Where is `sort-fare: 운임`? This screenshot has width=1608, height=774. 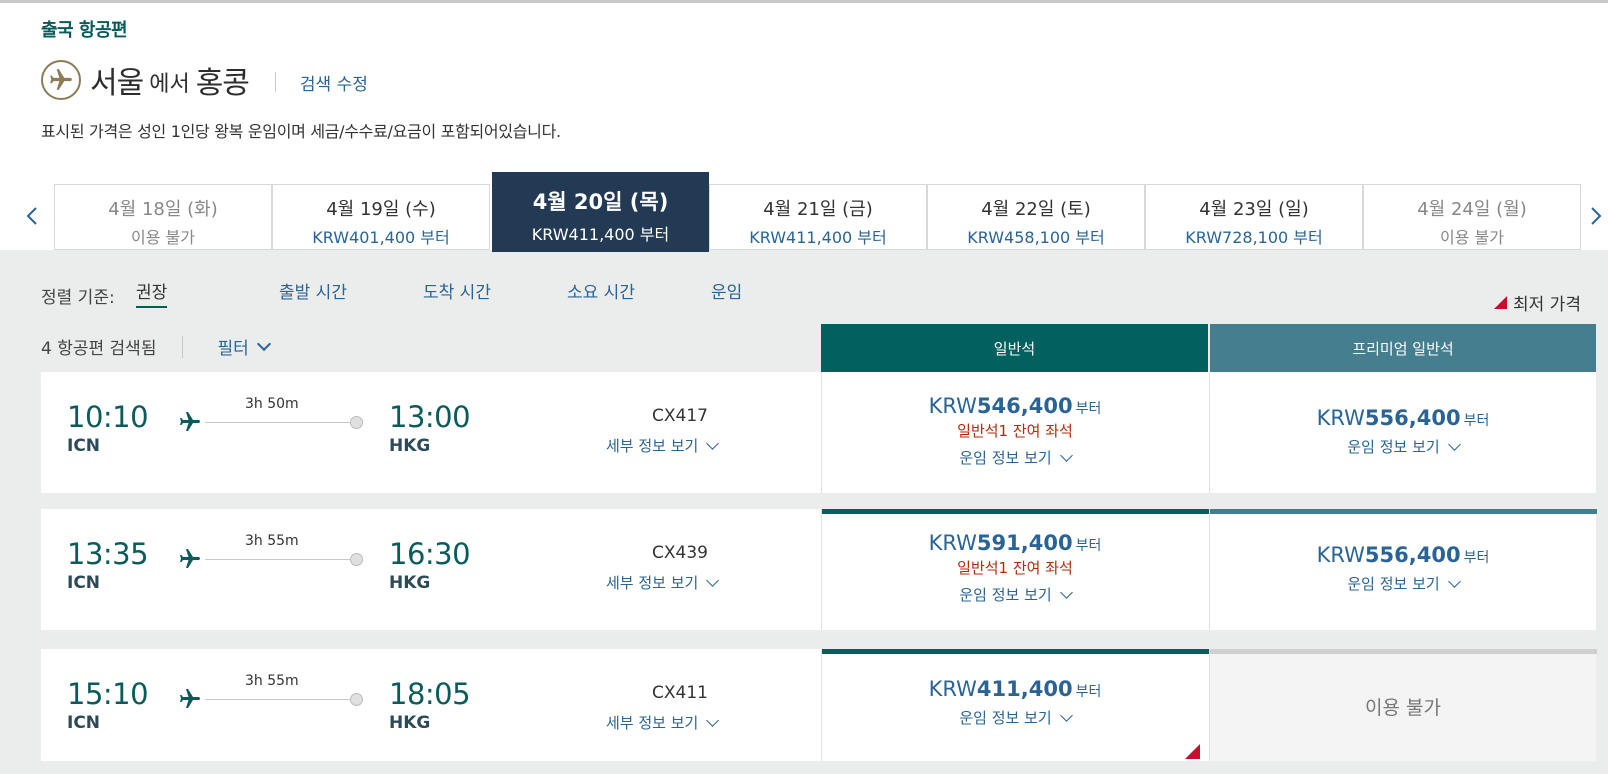 sort-fare: 운임 is located at coordinates (726, 290).